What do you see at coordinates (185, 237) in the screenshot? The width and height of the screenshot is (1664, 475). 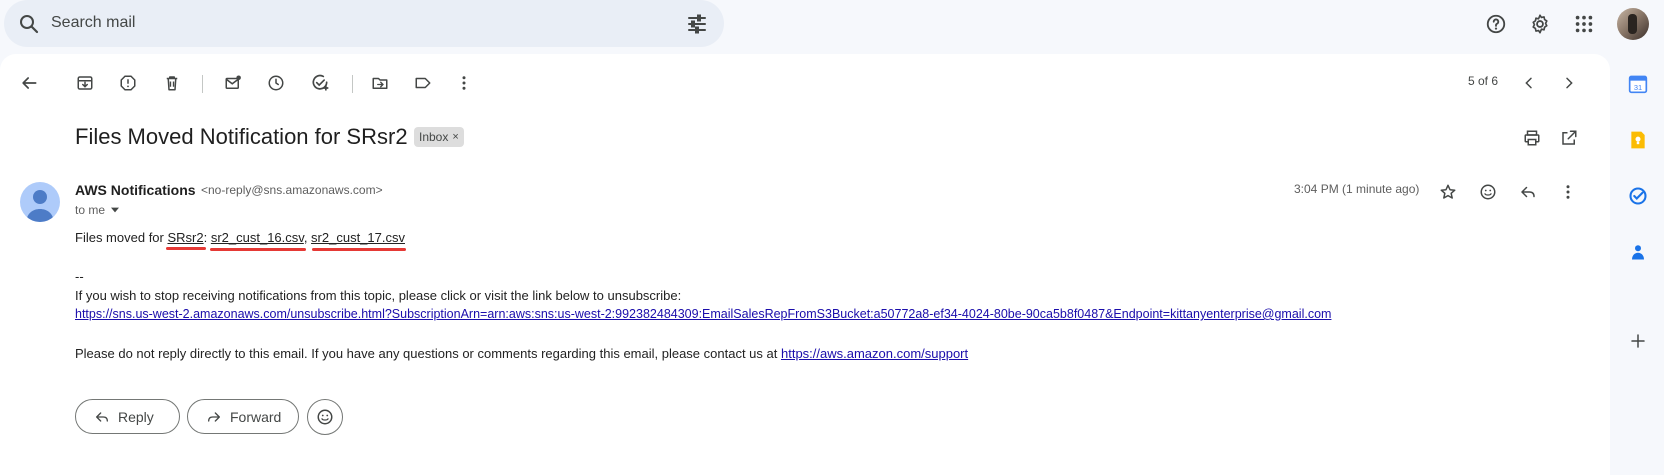 I see `project-name: SRsr2` at bounding box center [185, 237].